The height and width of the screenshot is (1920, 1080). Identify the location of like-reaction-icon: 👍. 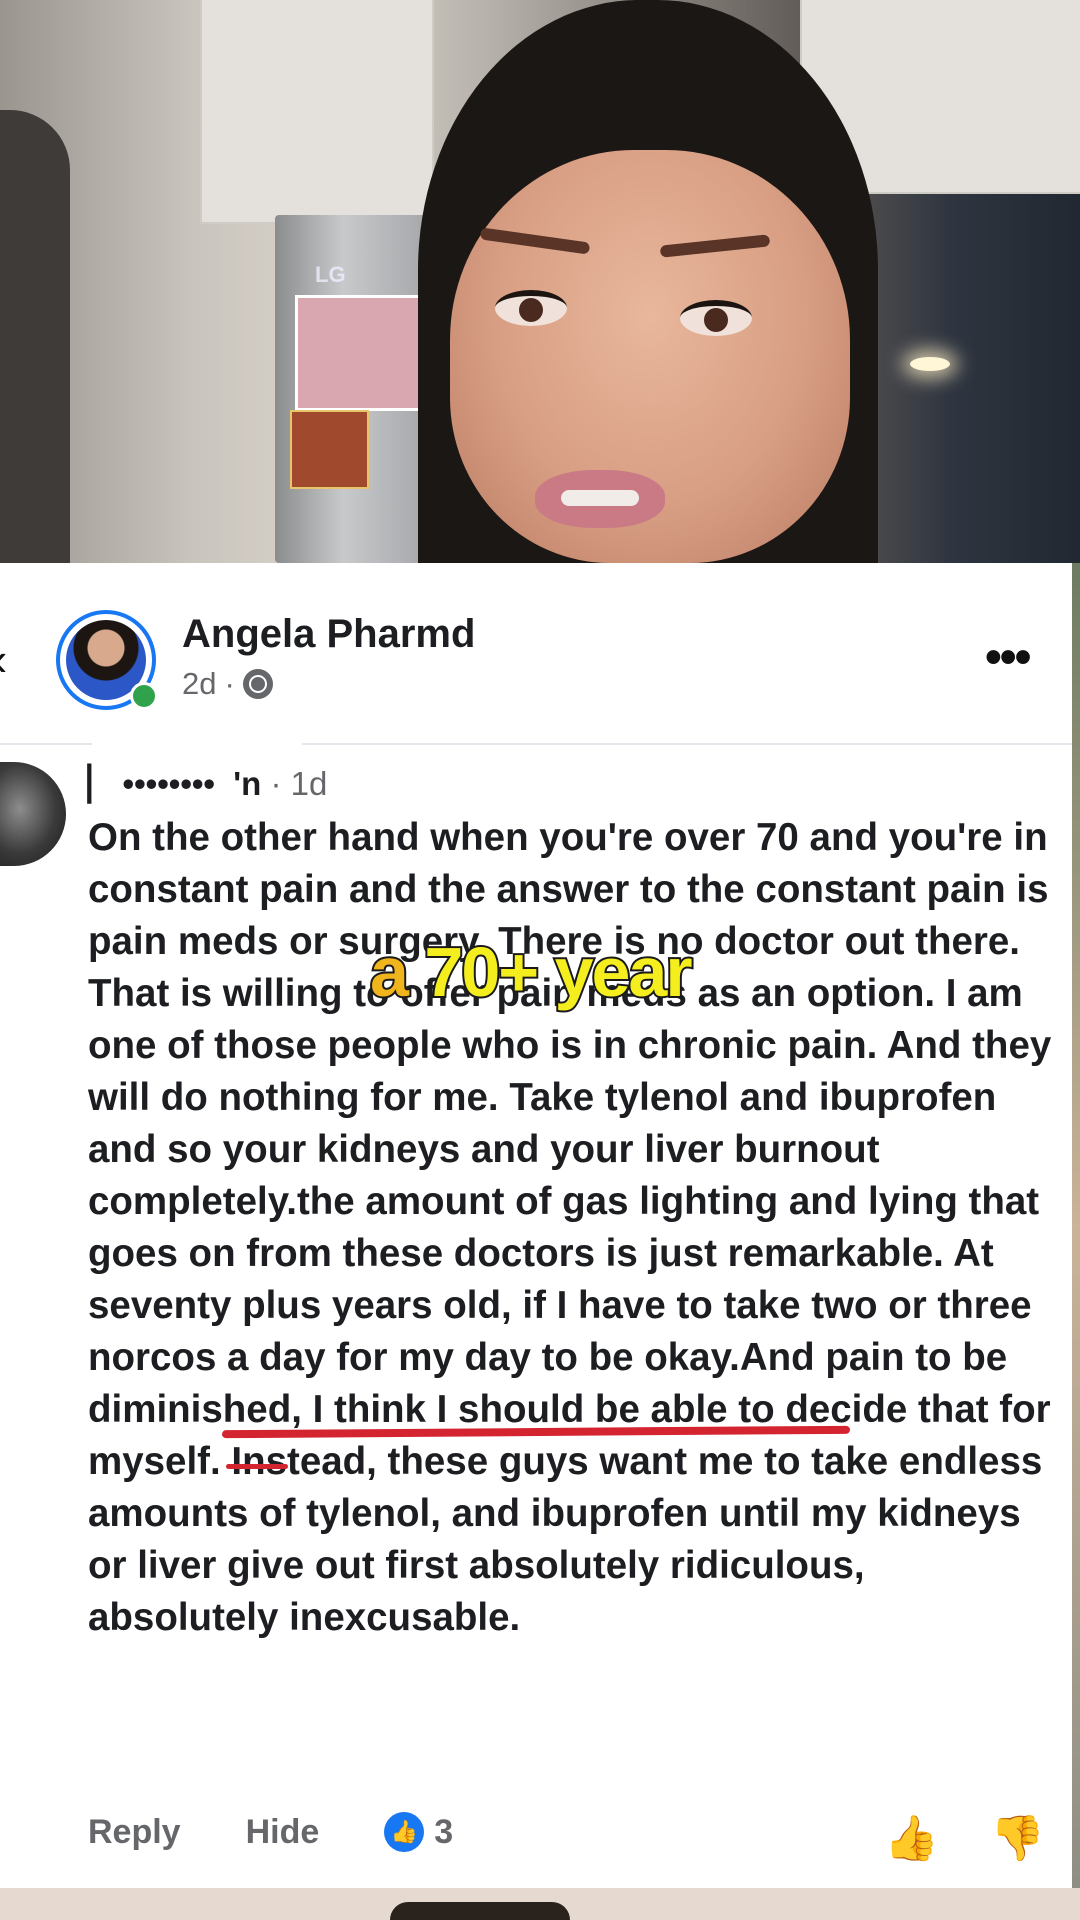
(404, 1832).